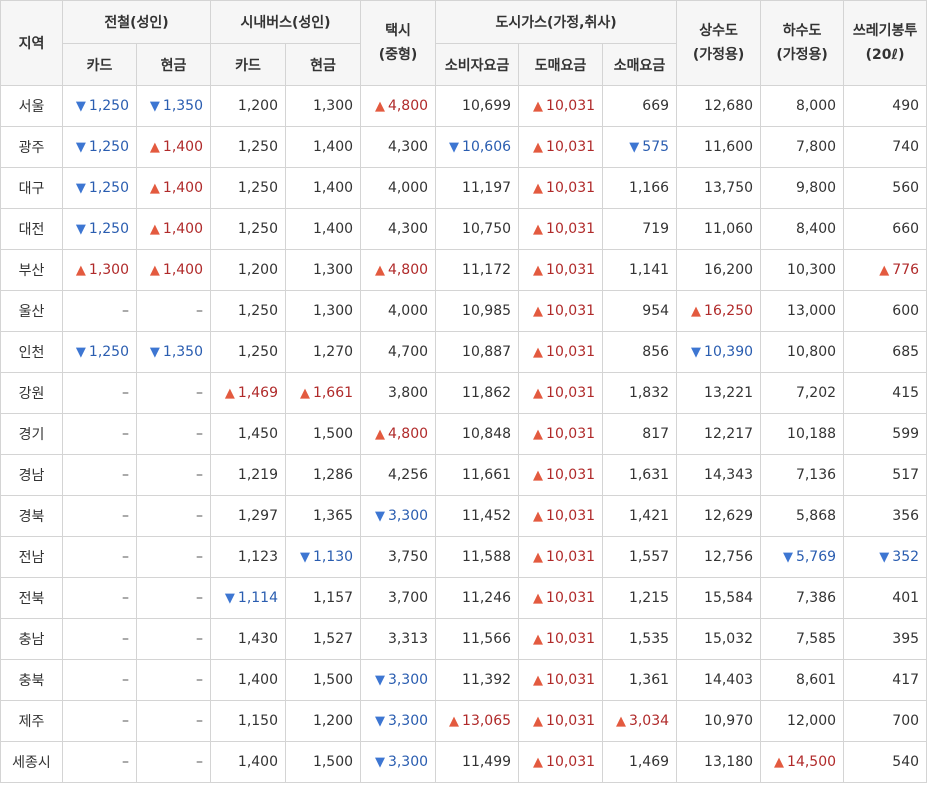 Image resolution: width=927 pixels, height=786 pixels. What do you see at coordinates (885, 393) in the screenshot?
I see `value-cell: 415` at bounding box center [885, 393].